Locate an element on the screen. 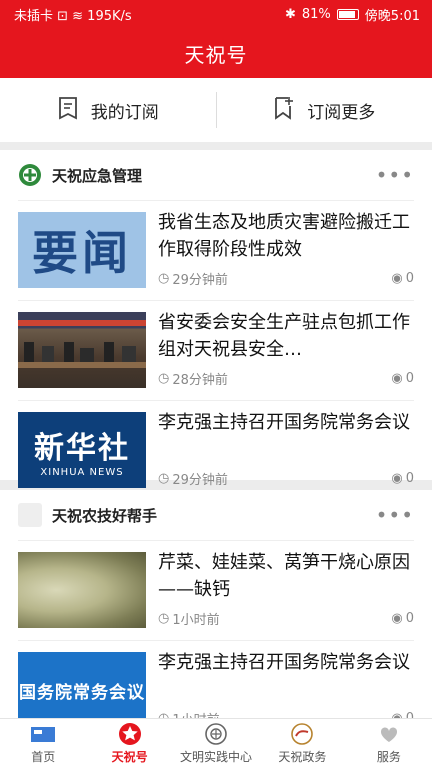  section-header: 天祝应急管理 ••• is located at coordinates (216, 175).